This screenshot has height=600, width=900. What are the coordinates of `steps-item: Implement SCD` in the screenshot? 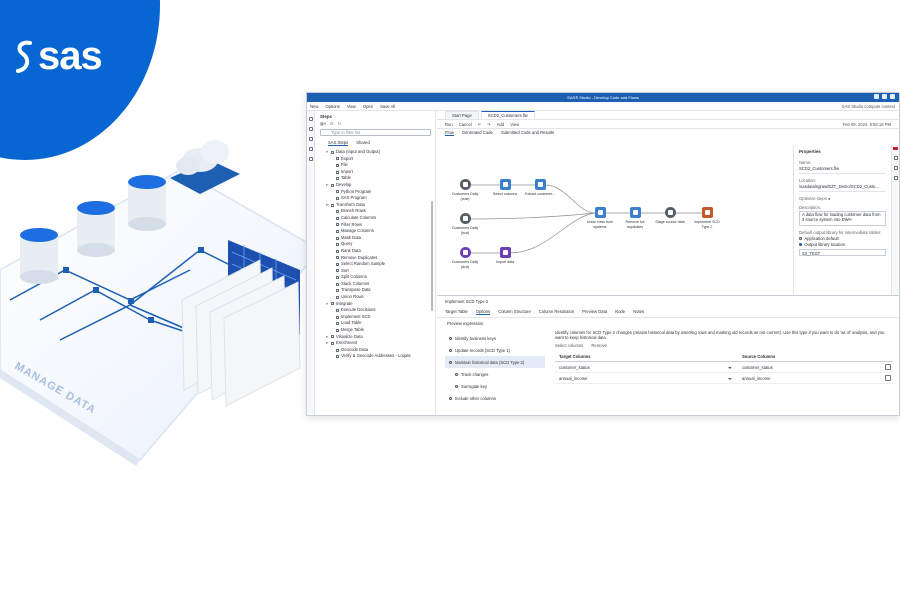 It's located at (378, 317).